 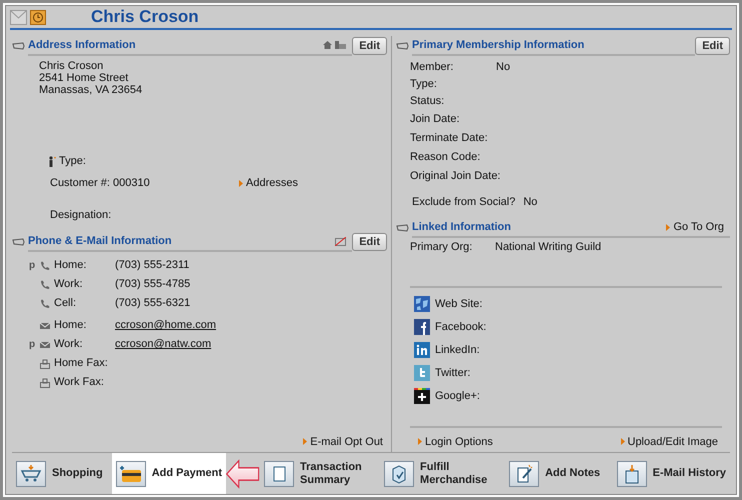 I want to click on section-title: Linked Information, so click(x=461, y=227).